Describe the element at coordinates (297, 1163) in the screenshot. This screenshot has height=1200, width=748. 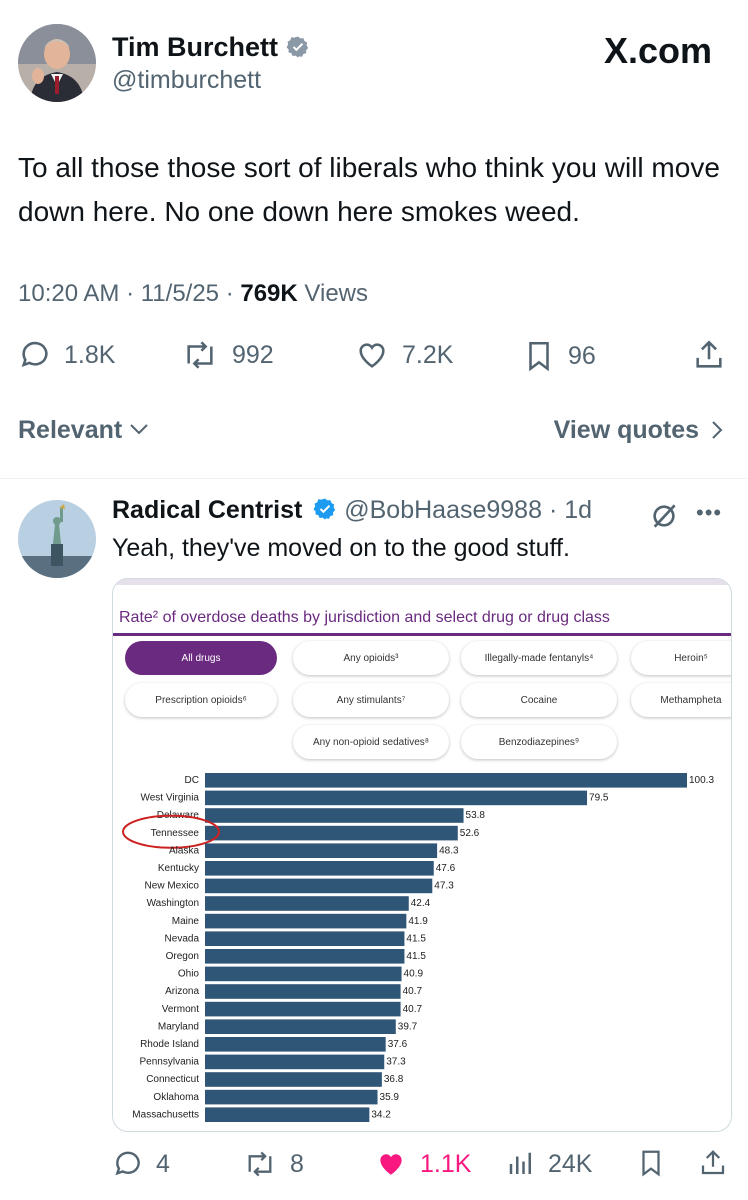
I see `reply-repost-count: 8` at that location.